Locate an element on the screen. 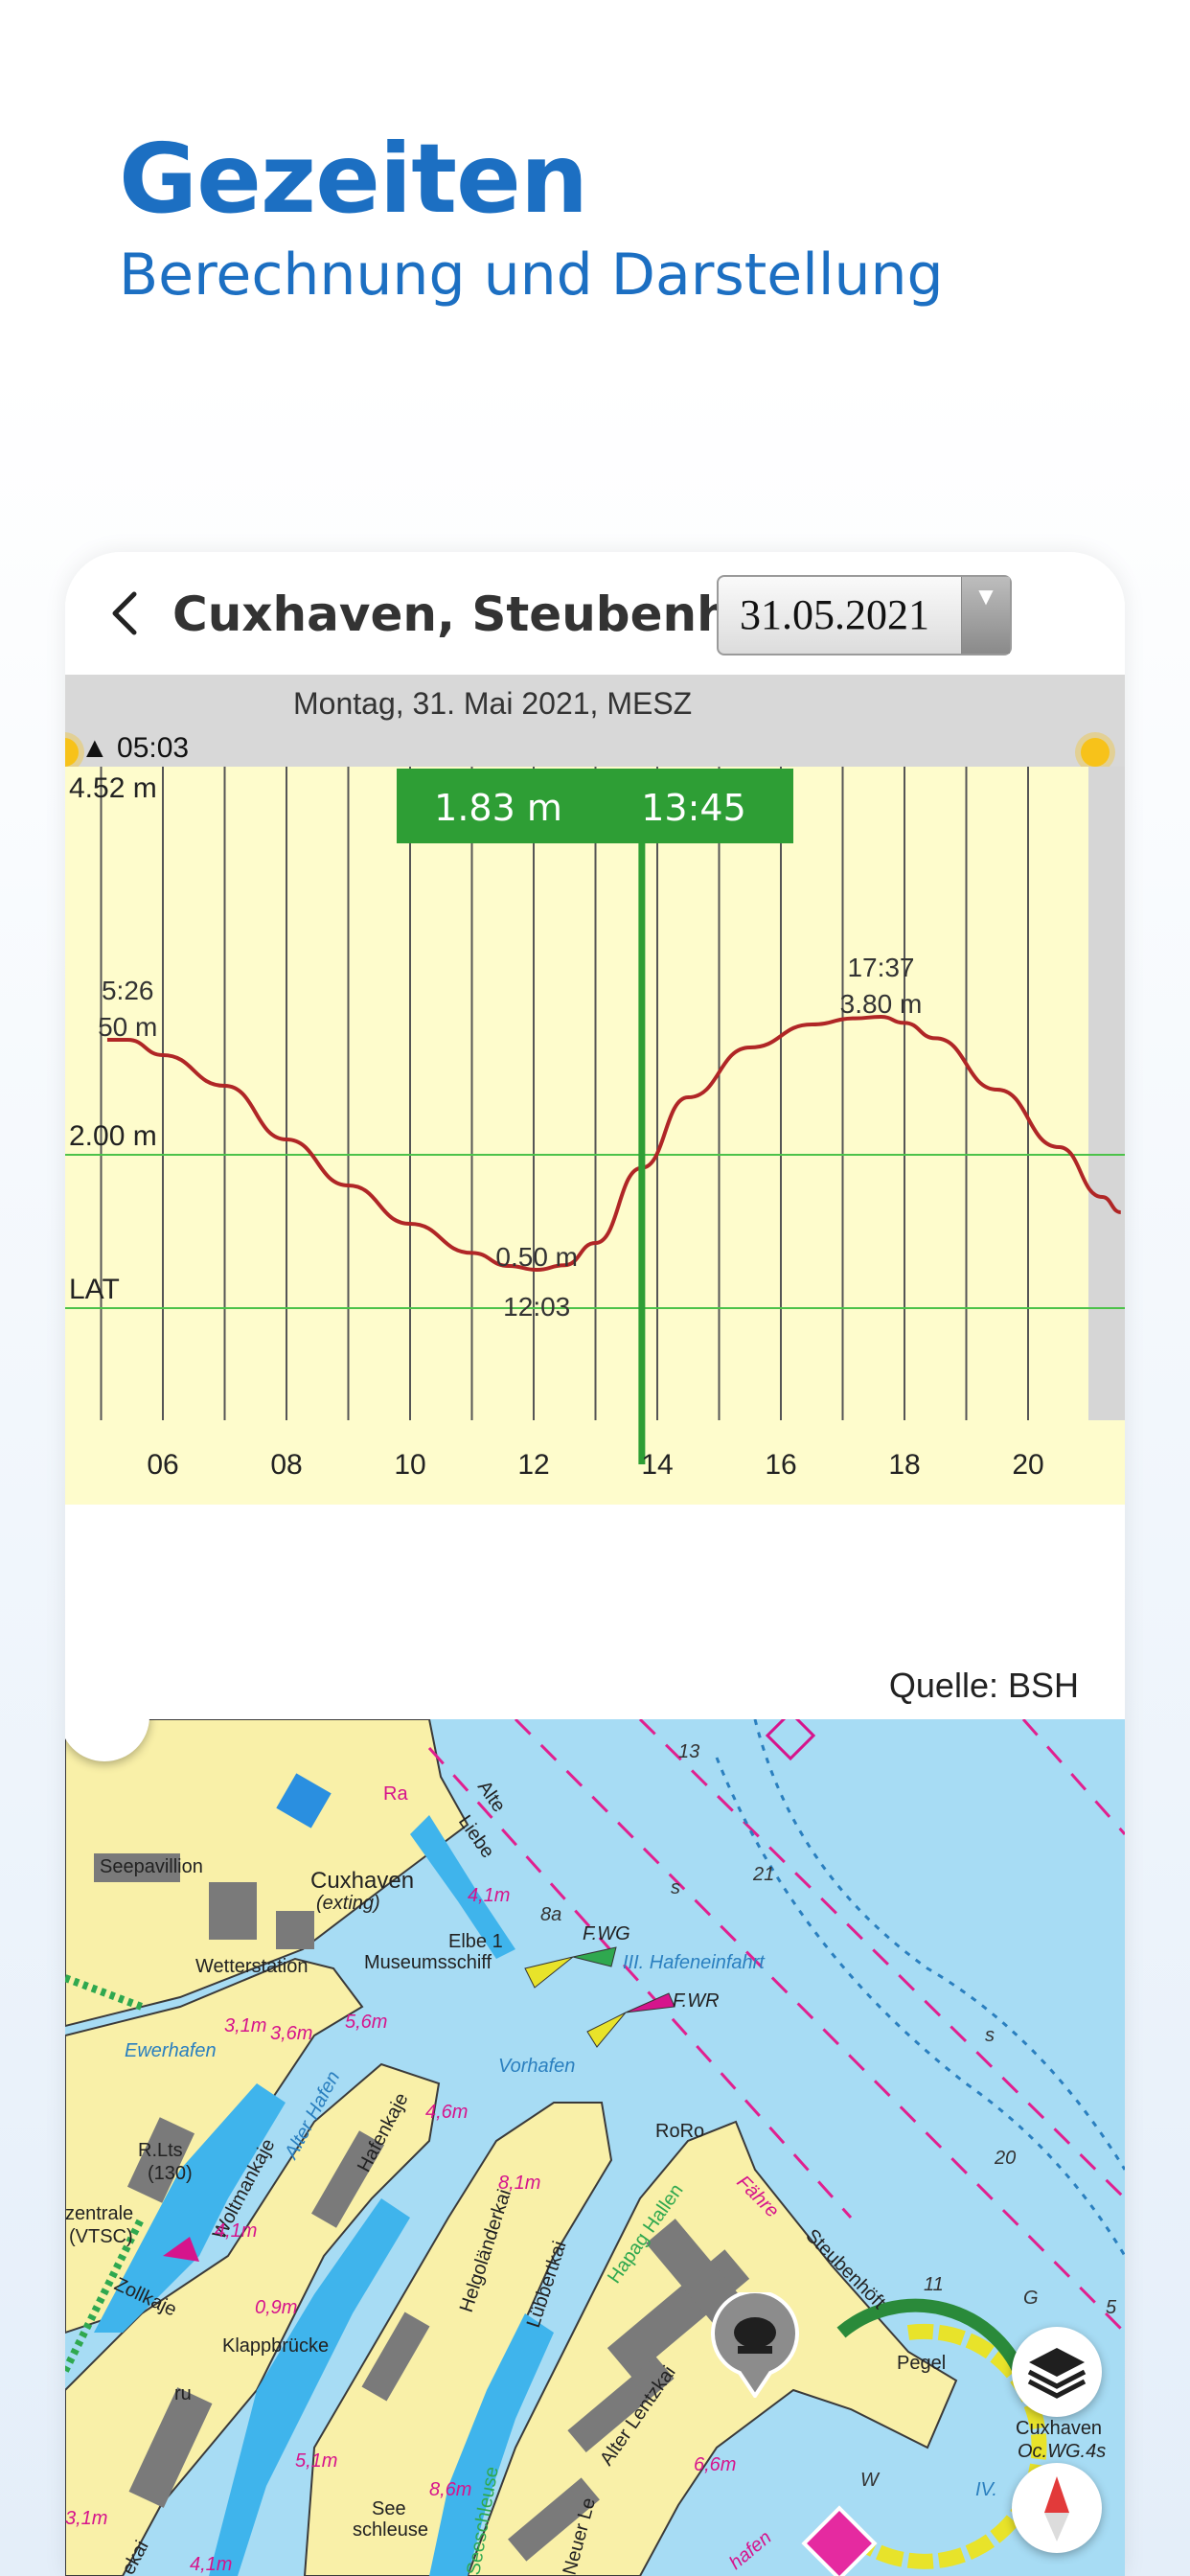 Image resolution: width=1190 pixels, height=2576 pixels. depth-label: 5,1m is located at coordinates (316, 2461).